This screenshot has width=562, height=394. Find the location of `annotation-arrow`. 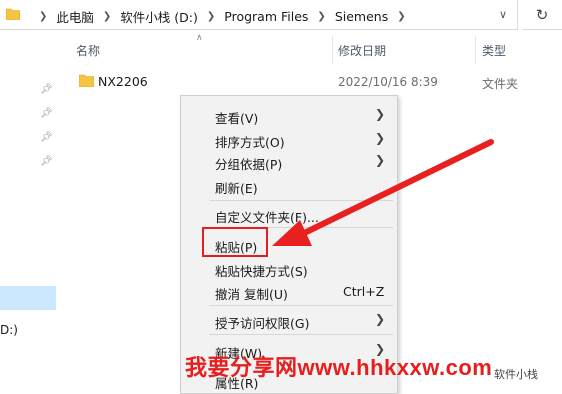

annotation-arrow is located at coordinates (383, 192).